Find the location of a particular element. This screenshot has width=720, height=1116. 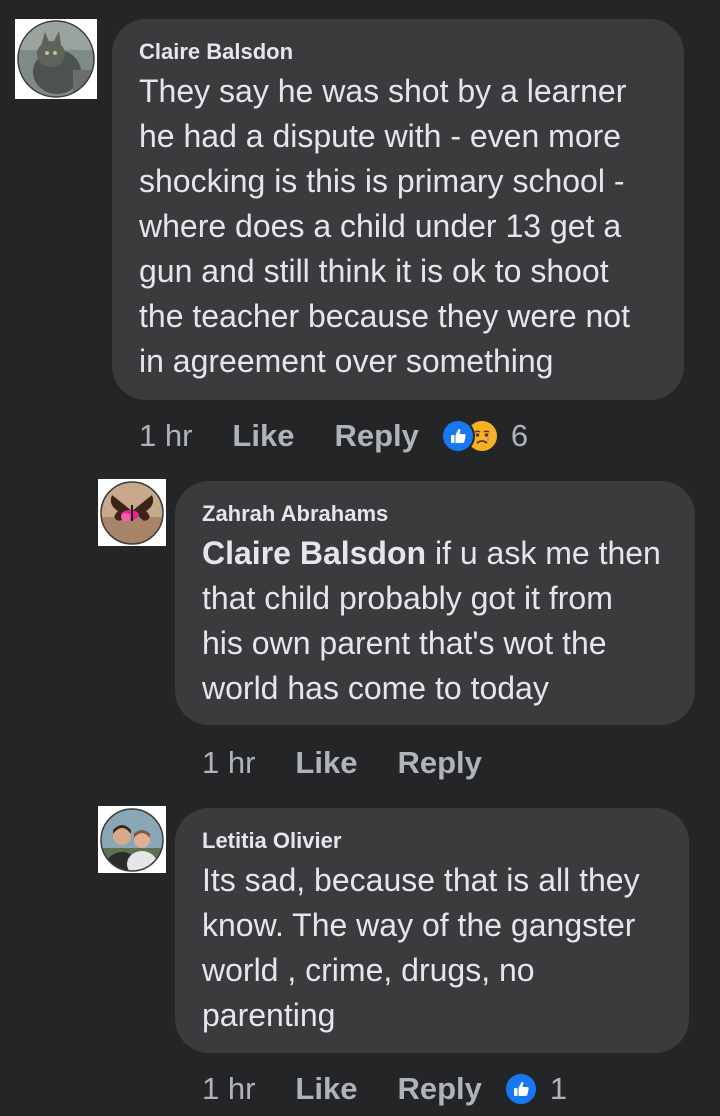

avatar-zahrah-abrahams is located at coordinates (132, 512).